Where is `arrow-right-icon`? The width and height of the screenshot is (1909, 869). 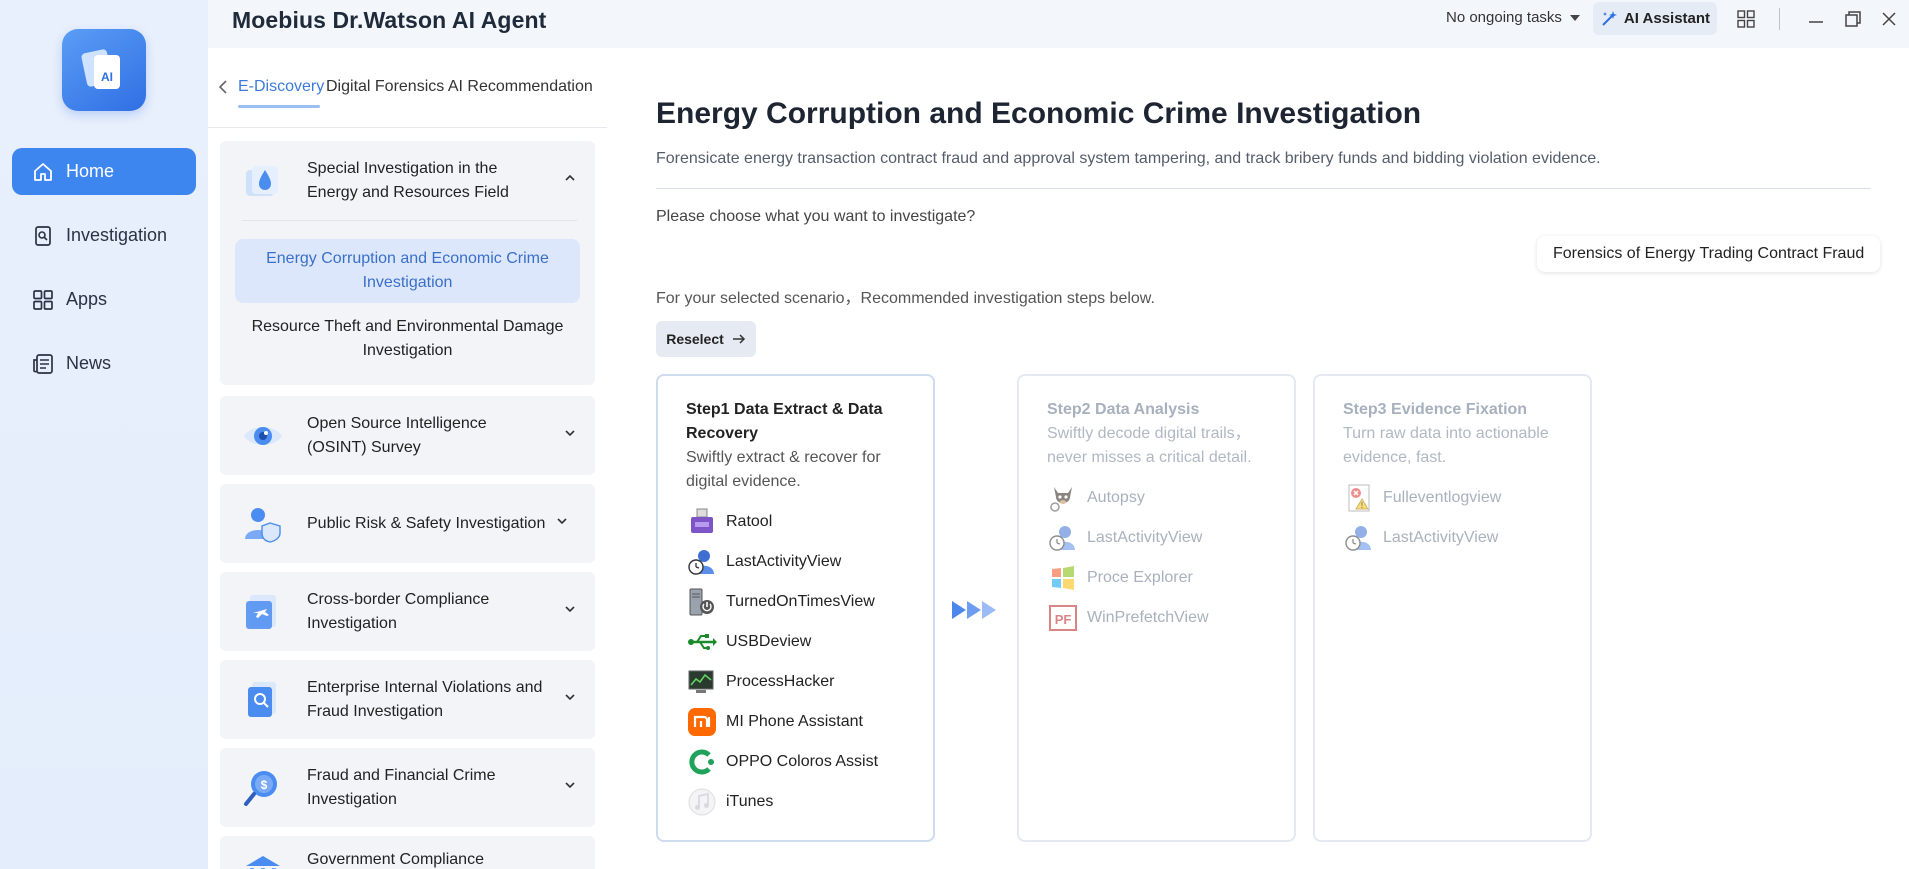 arrow-right-icon is located at coordinates (738, 339).